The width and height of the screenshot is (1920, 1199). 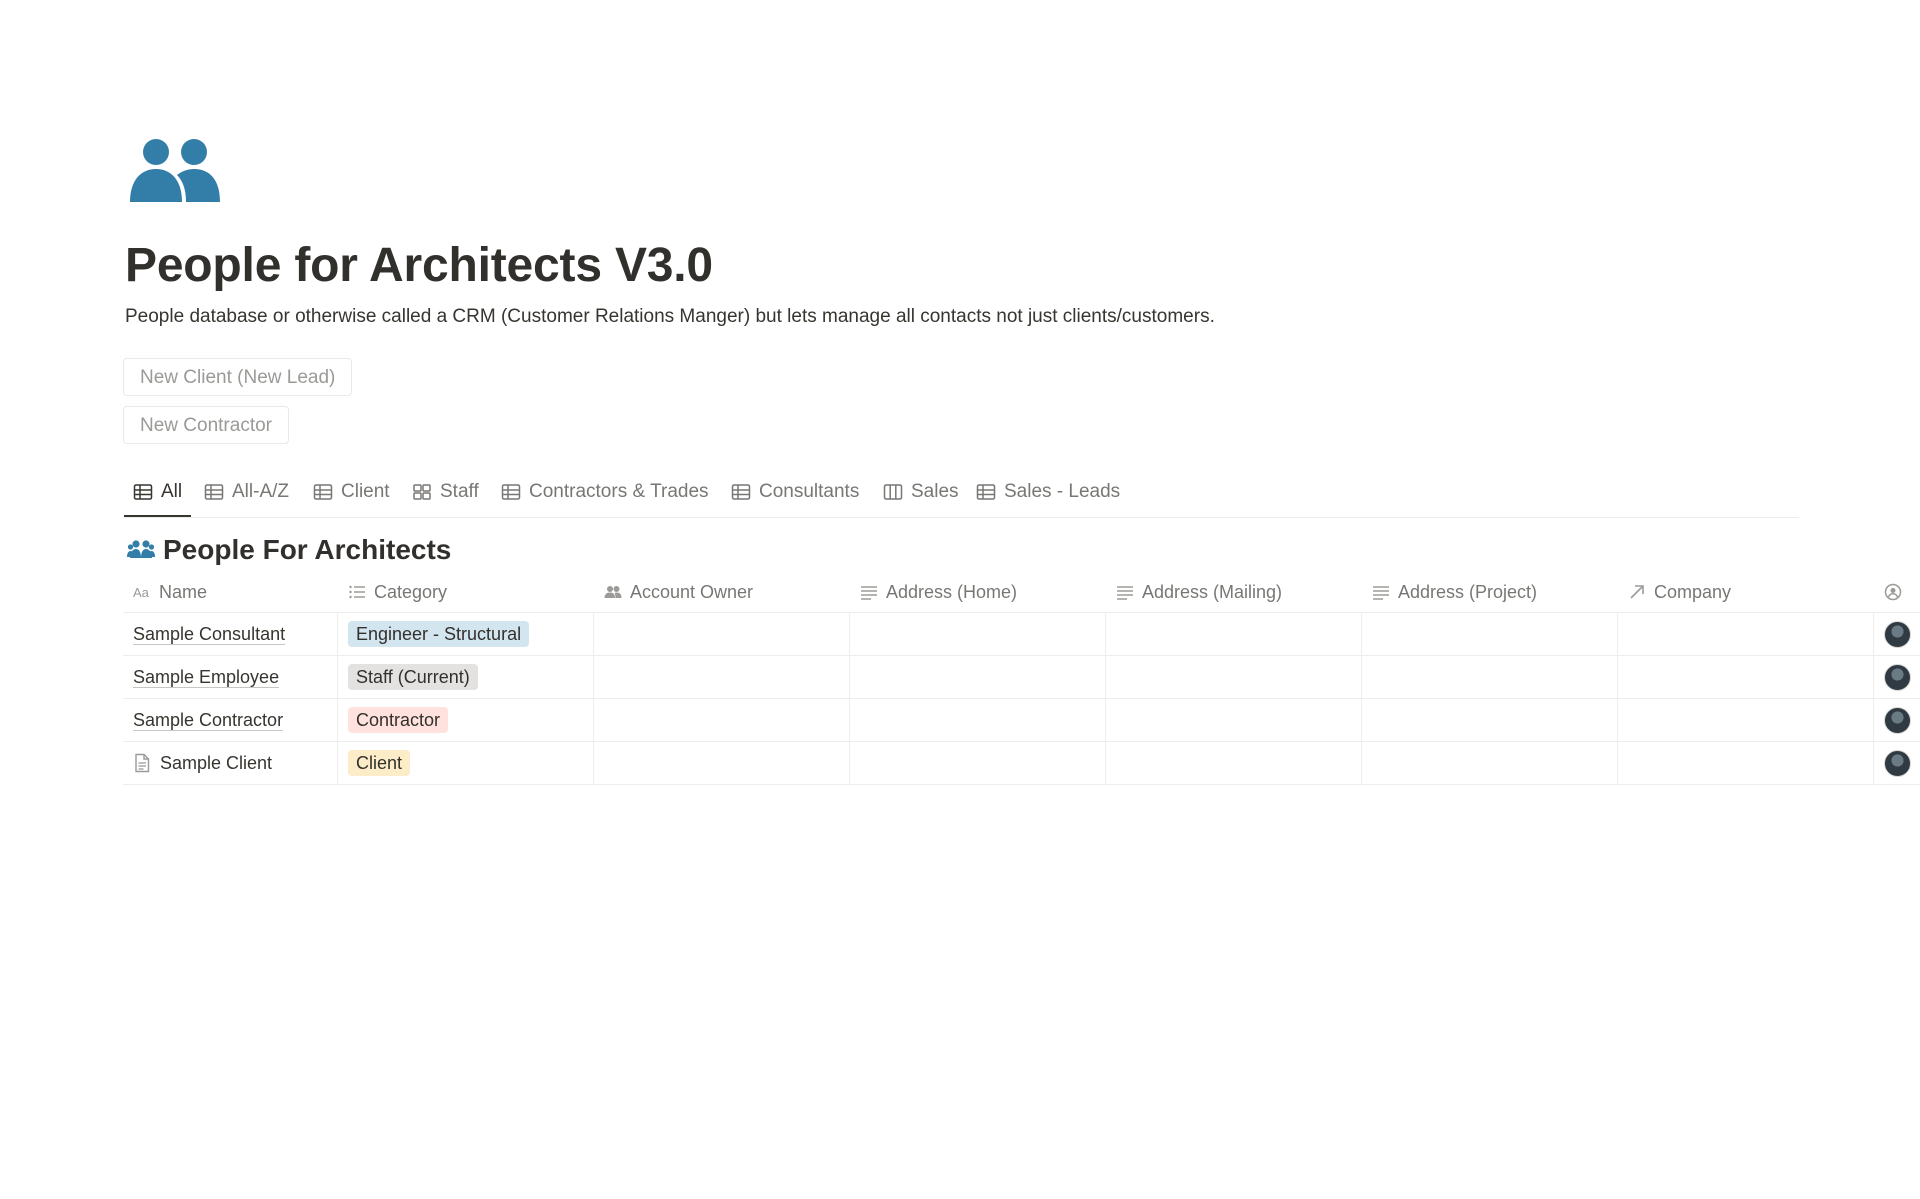 I want to click on column-header-account-owner: Account Owner, so click(x=722, y=592).